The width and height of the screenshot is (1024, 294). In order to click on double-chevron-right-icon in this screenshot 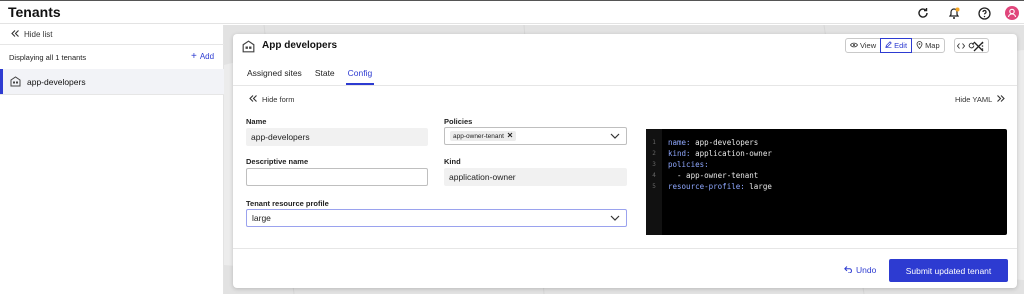, I will do `click(1001, 99)`.